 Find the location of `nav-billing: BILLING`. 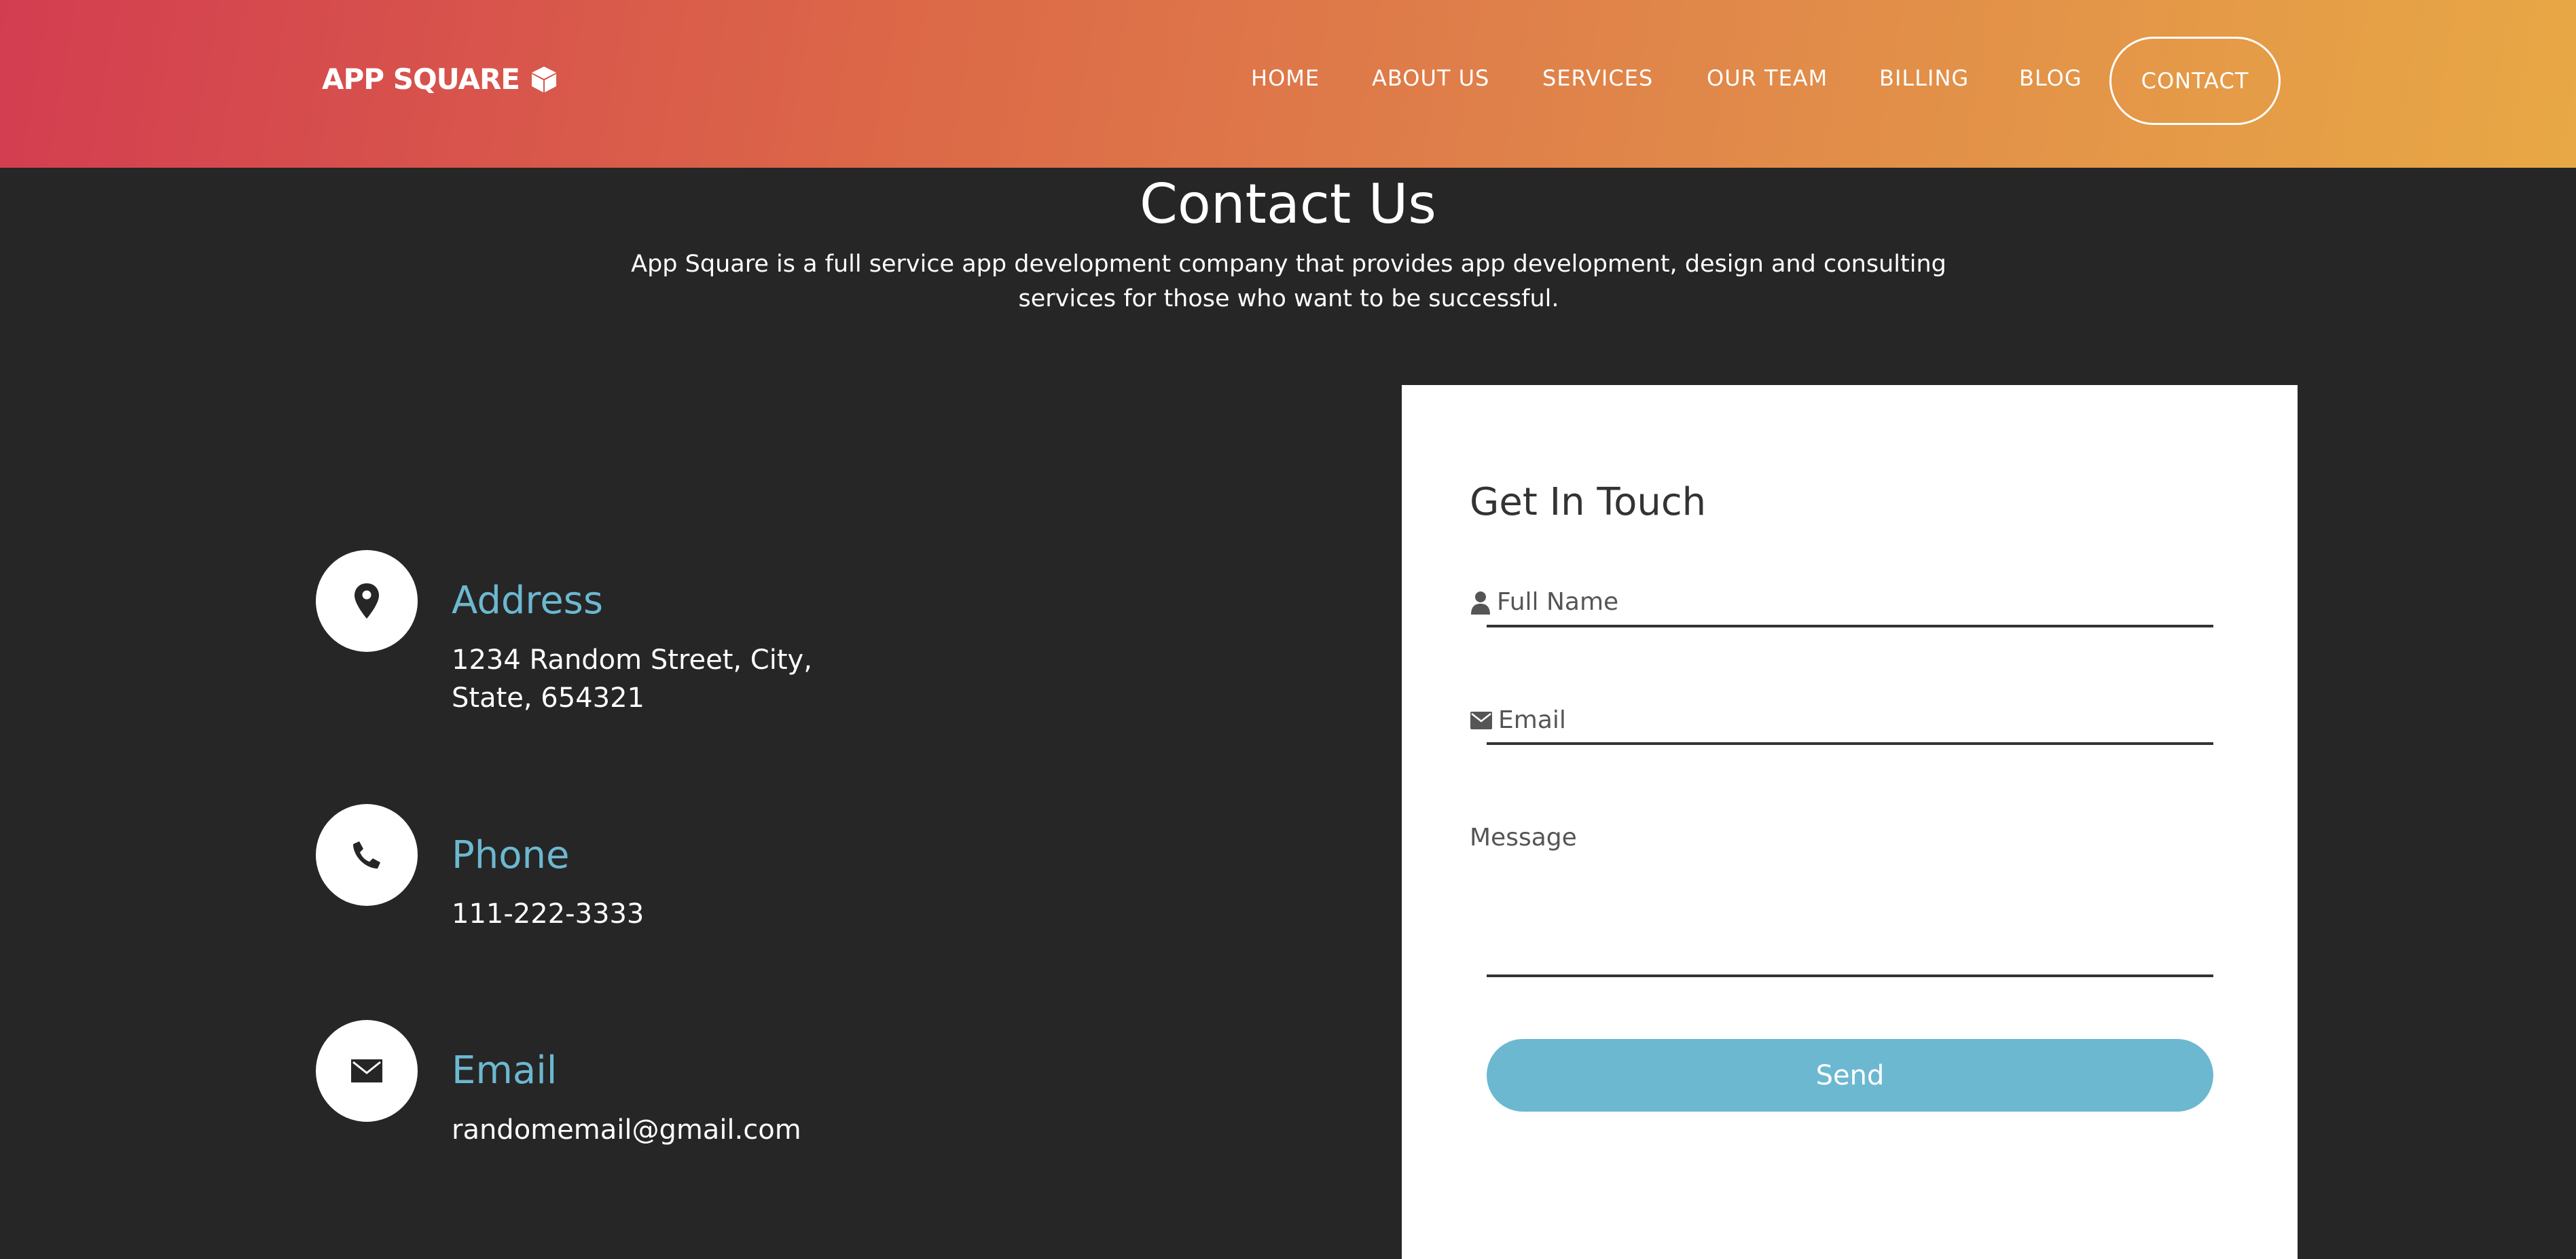

nav-billing: BILLING is located at coordinates (1924, 78).